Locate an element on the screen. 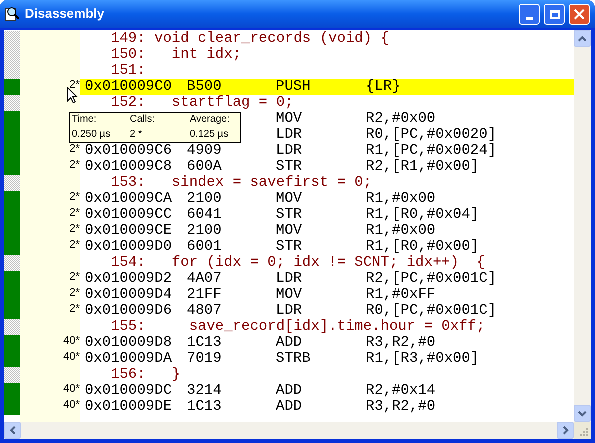 The height and width of the screenshot is (443, 595). address: 0x010009D4 is located at coordinates (128, 295).